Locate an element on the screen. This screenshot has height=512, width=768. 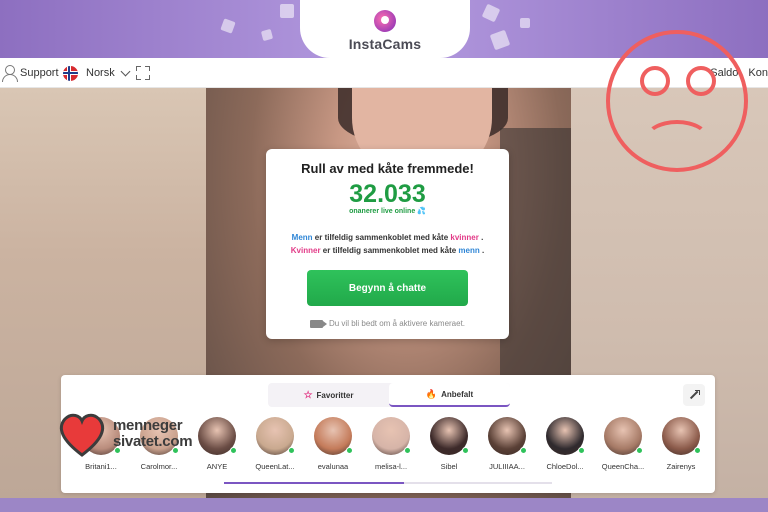
star-icon: ☆ is located at coordinates (308, 395).